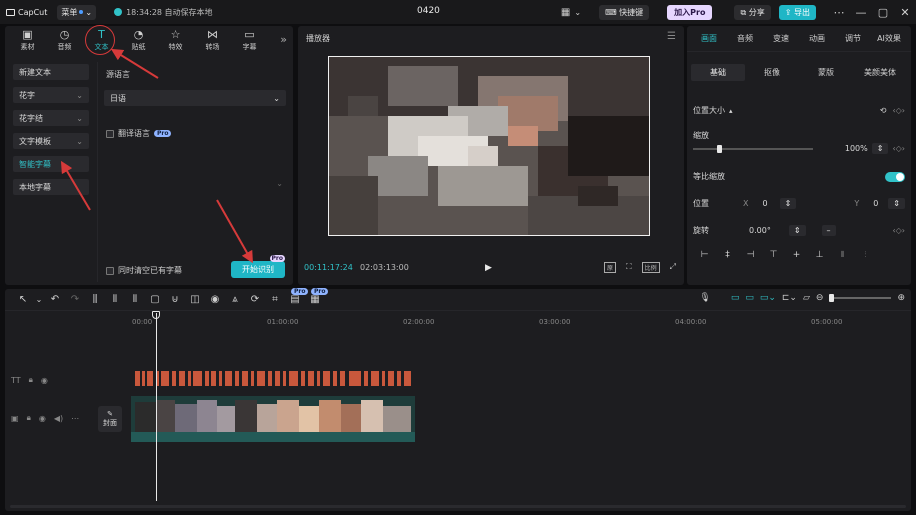  I want to click on select-tool-icon: ↖, so click(23, 299).